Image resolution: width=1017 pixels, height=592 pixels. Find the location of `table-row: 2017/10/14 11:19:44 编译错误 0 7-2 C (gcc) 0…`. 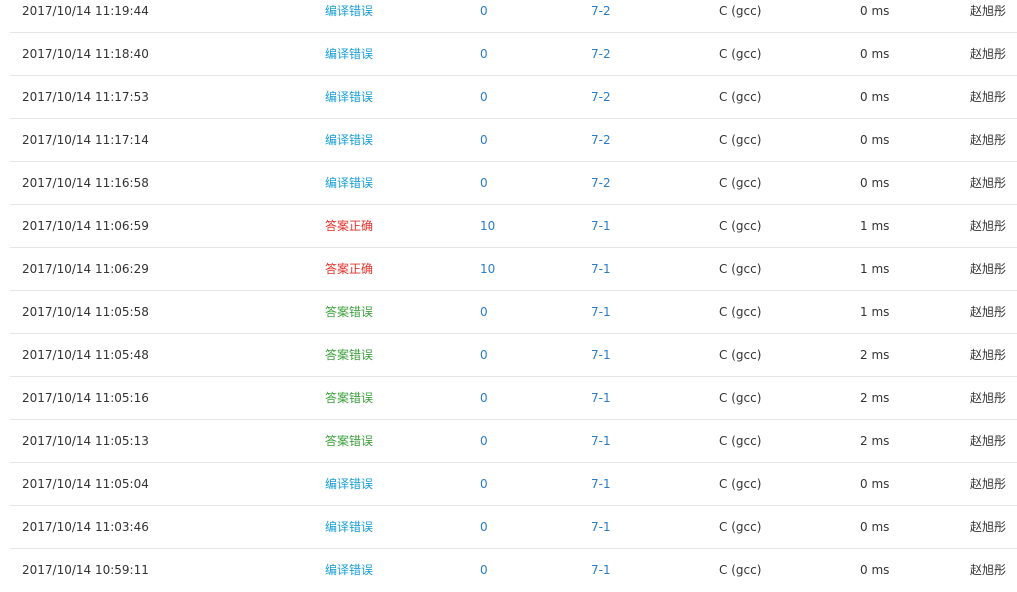

table-row: 2017/10/14 11:19:44 编译错误 0 7-2 C (gcc) 0… is located at coordinates (513, 16).